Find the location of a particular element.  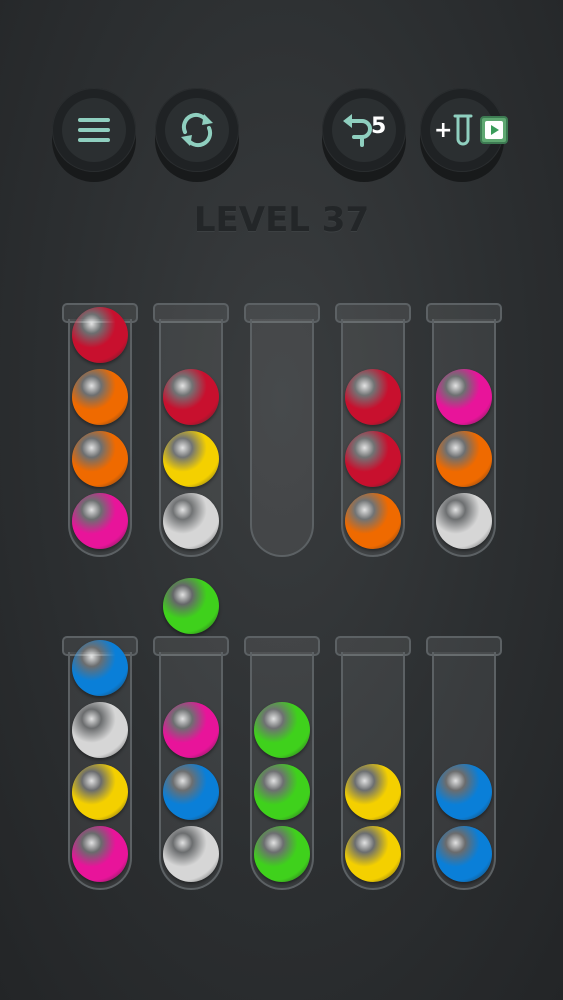

add-tube-button: + is located at coordinates (464, 130).